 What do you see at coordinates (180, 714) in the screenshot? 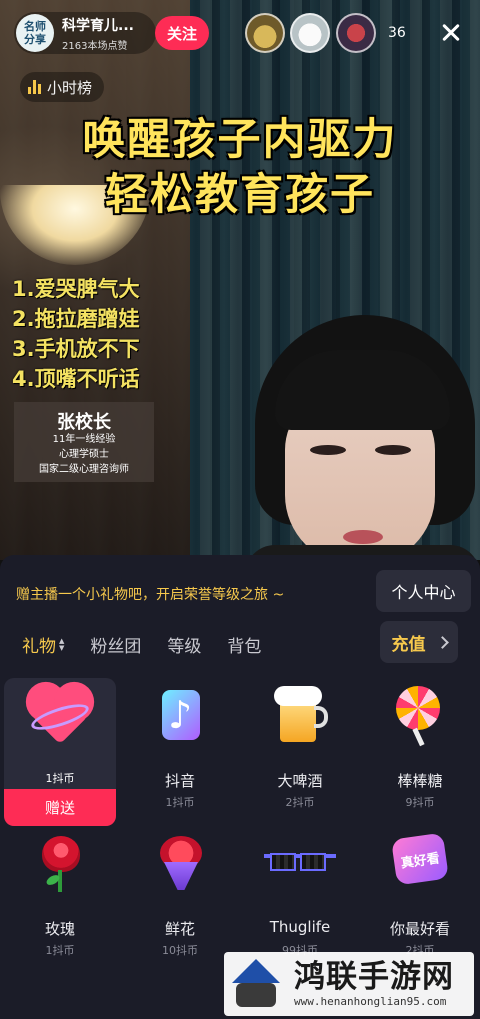
I see `douyin-note-icon` at bounding box center [180, 714].